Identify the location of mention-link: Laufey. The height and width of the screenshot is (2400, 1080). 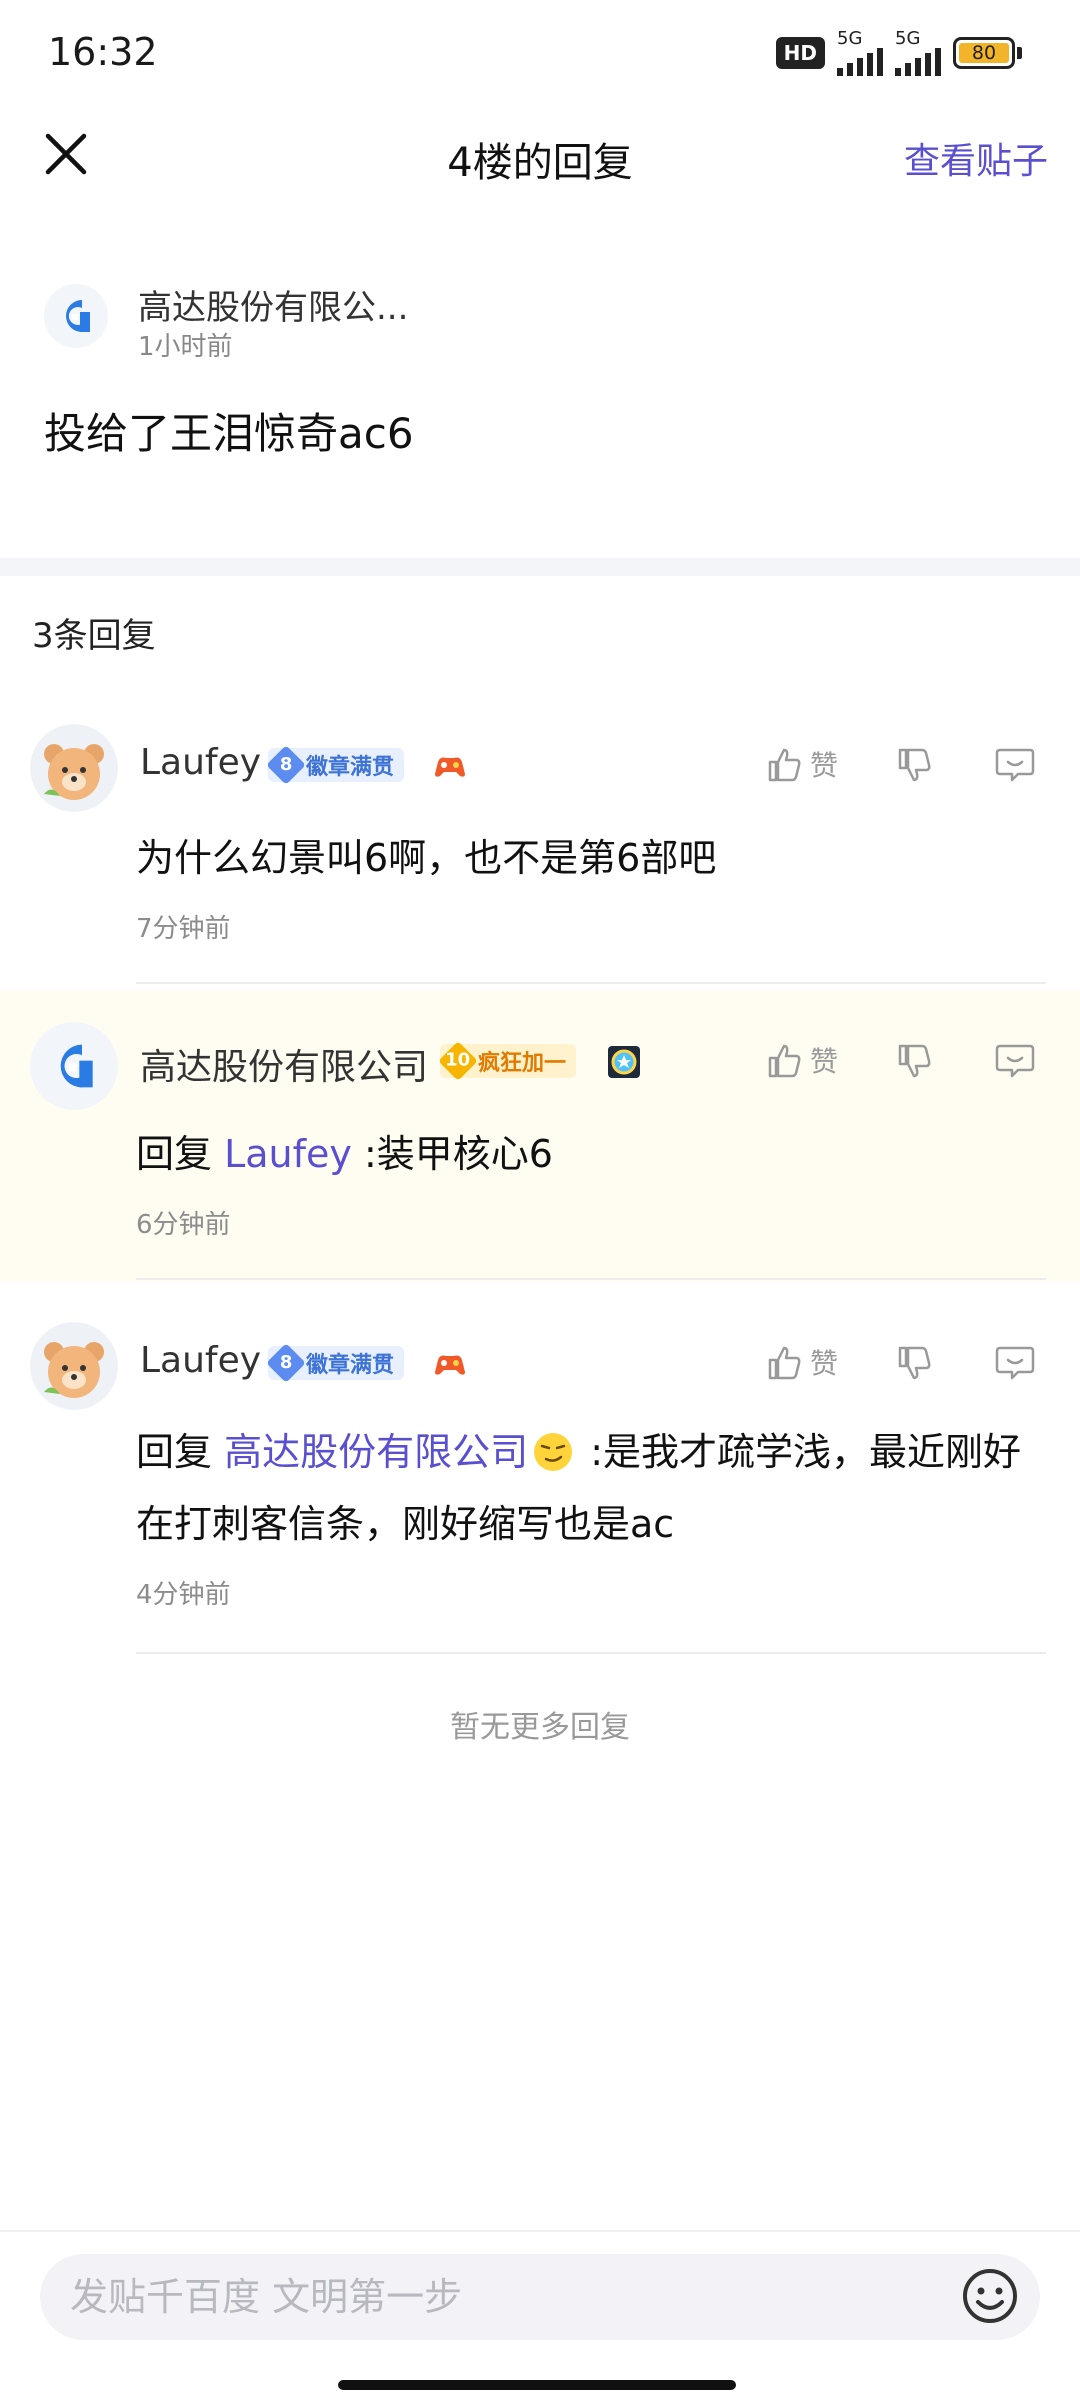
(288, 1154).